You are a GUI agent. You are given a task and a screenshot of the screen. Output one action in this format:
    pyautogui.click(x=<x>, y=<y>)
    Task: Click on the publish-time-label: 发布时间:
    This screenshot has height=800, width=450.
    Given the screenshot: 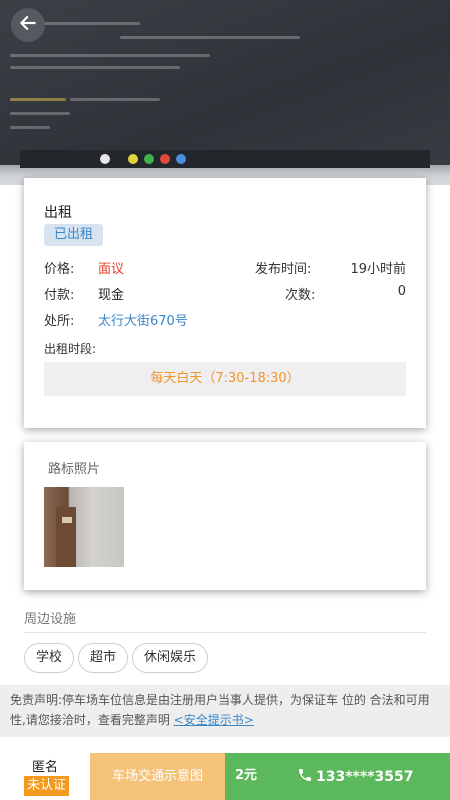 What is the action you would take?
    pyautogui.click(x=283, y=269)
    